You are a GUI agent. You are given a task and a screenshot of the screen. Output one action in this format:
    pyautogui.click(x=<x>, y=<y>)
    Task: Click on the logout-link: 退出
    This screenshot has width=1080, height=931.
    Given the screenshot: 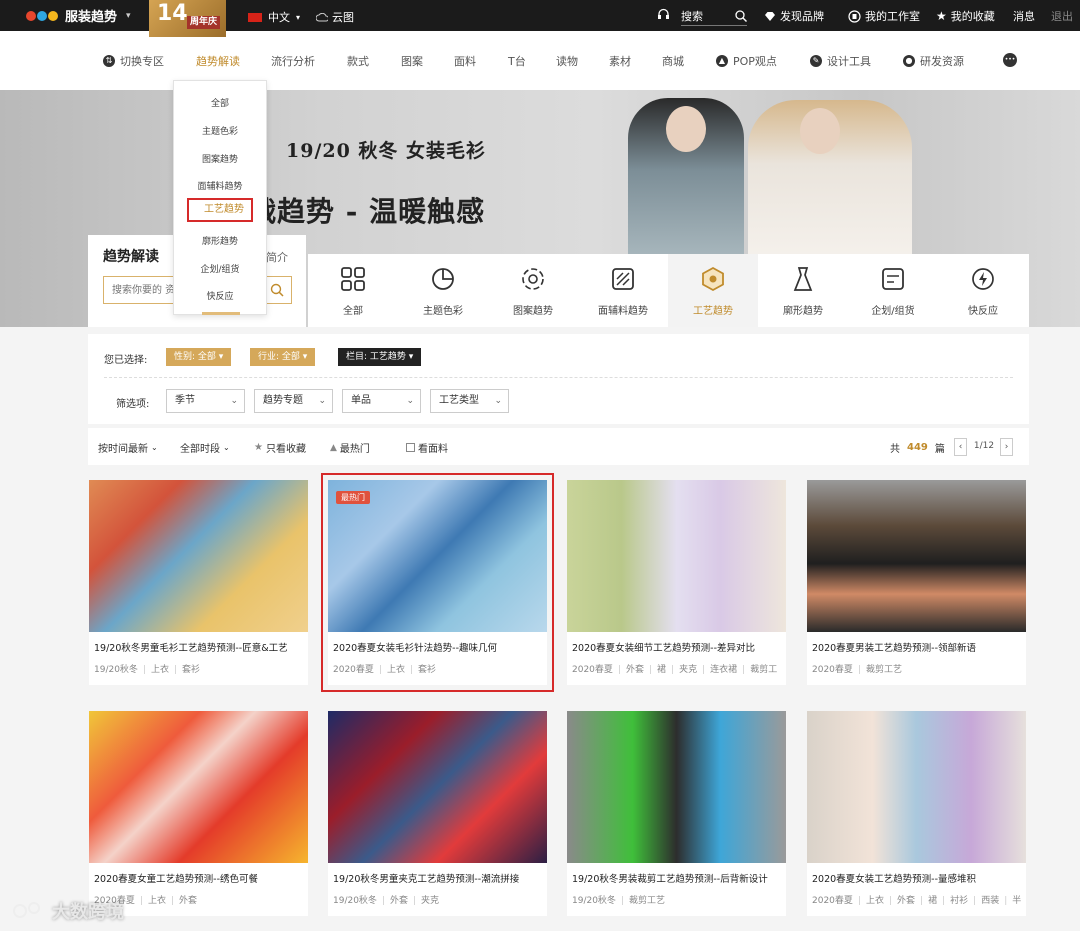 What is the action you would take?
    pyautogui.click(x=1062, y=16)
    